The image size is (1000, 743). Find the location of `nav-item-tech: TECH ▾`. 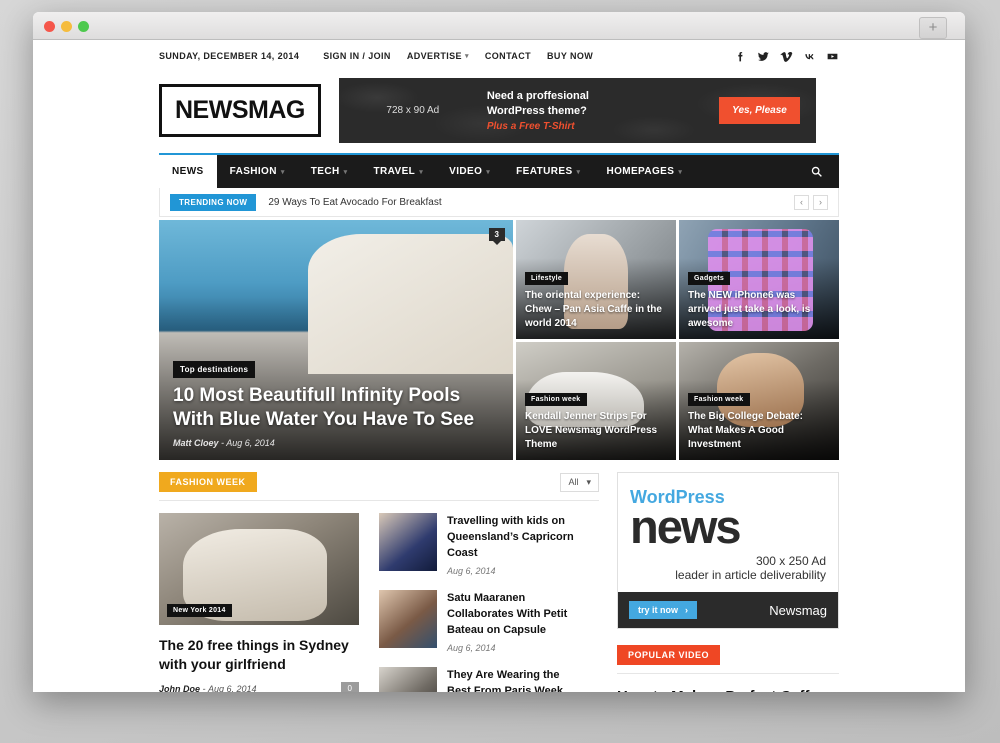

nav-item-tech: TECH ▾ is located at coordinates (329, 171).